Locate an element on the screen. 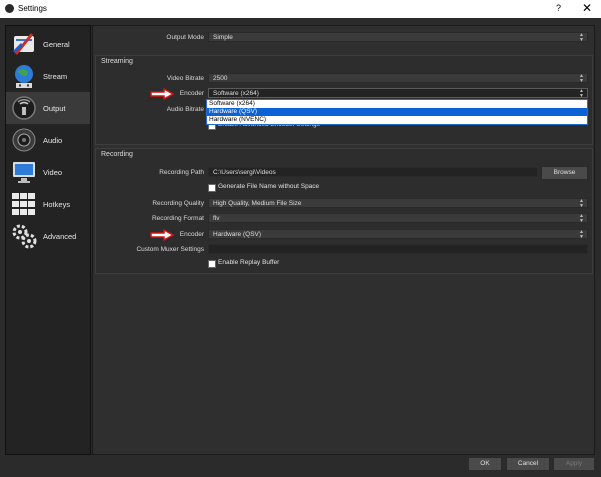  cancel-button: Cancel is located at coordinates (528, 464).